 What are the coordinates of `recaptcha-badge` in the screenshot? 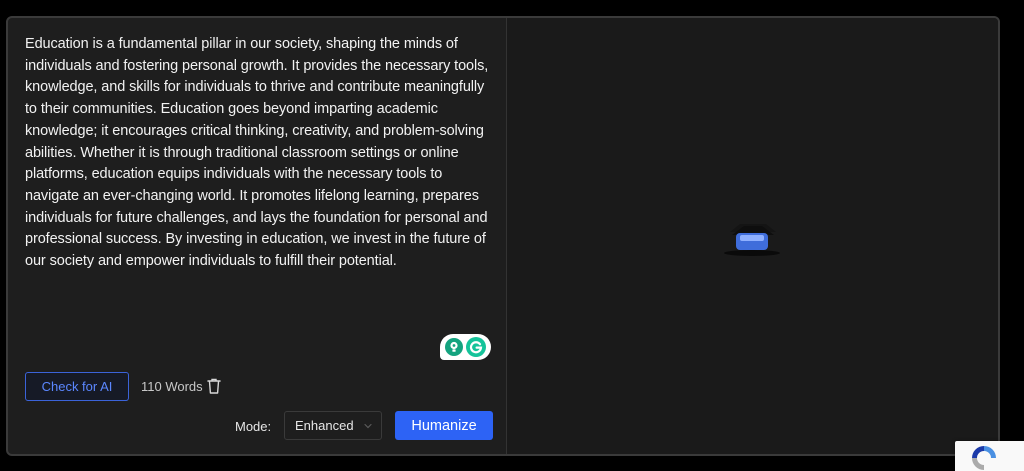 It's located at (989, 456).